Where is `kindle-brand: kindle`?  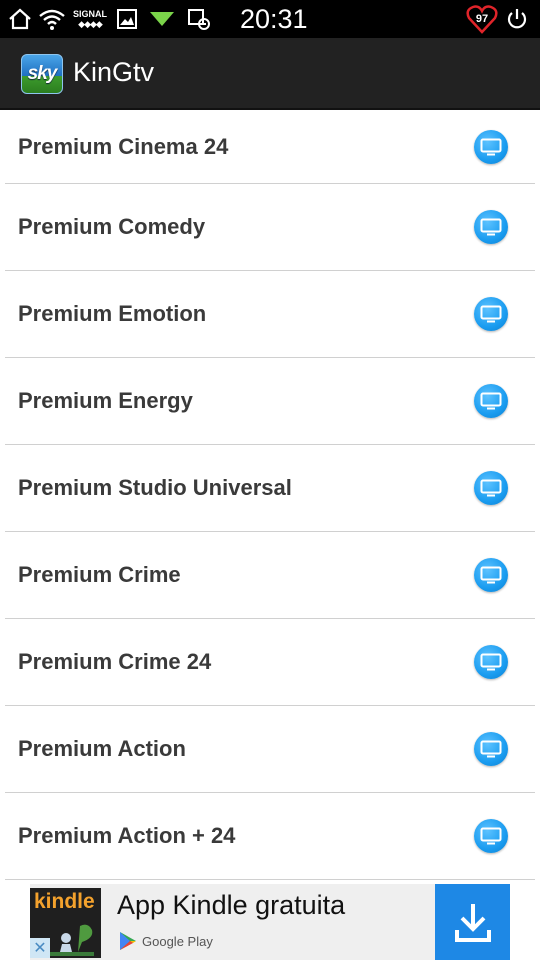
kindle-brand: kindle is located at coordinates (64, 901).